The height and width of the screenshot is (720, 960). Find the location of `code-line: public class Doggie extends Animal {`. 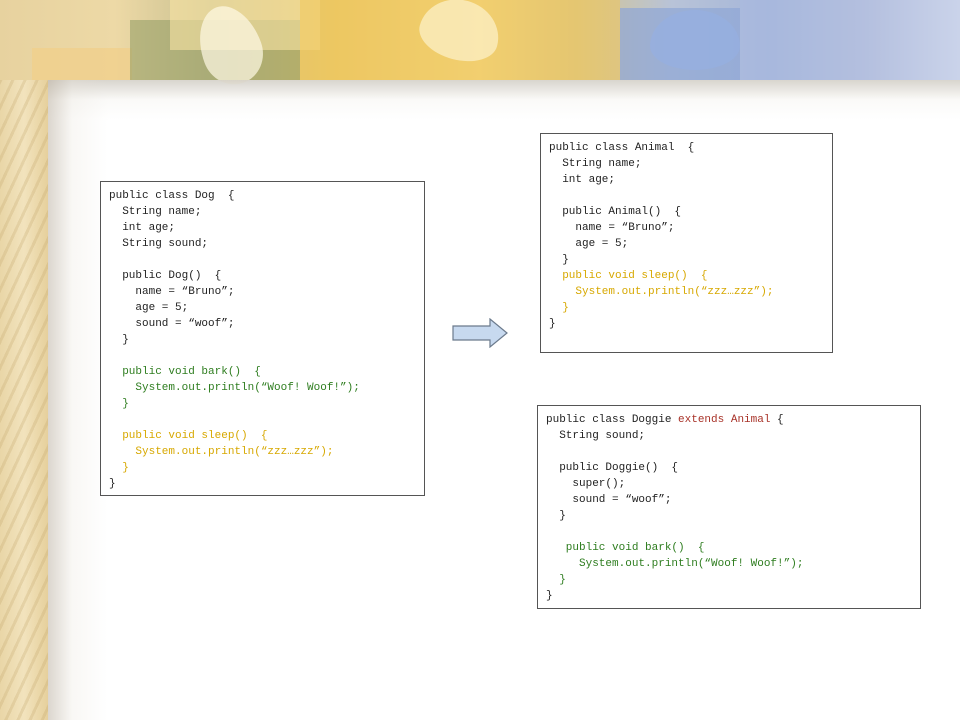

code-line: public class Doggie extends Animal { is located at coordinates (729, 420).